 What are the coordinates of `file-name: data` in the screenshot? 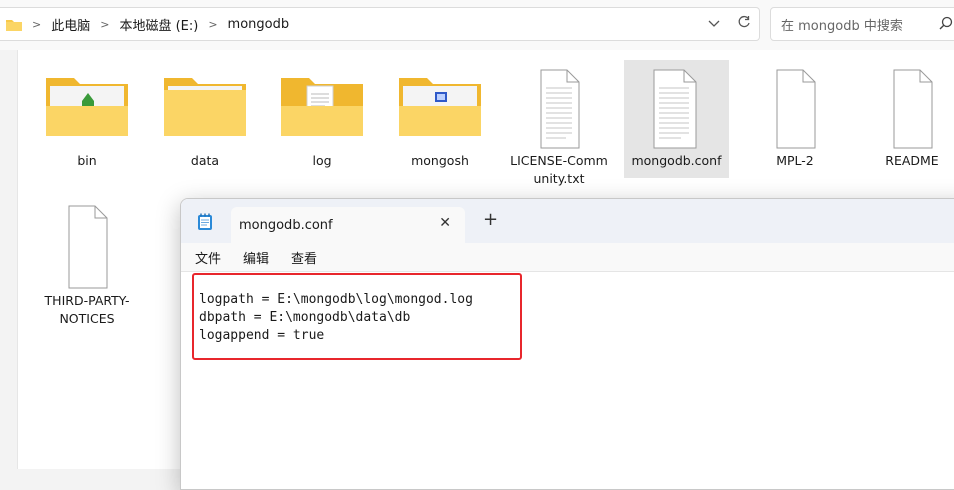 It's located at (205, 160).